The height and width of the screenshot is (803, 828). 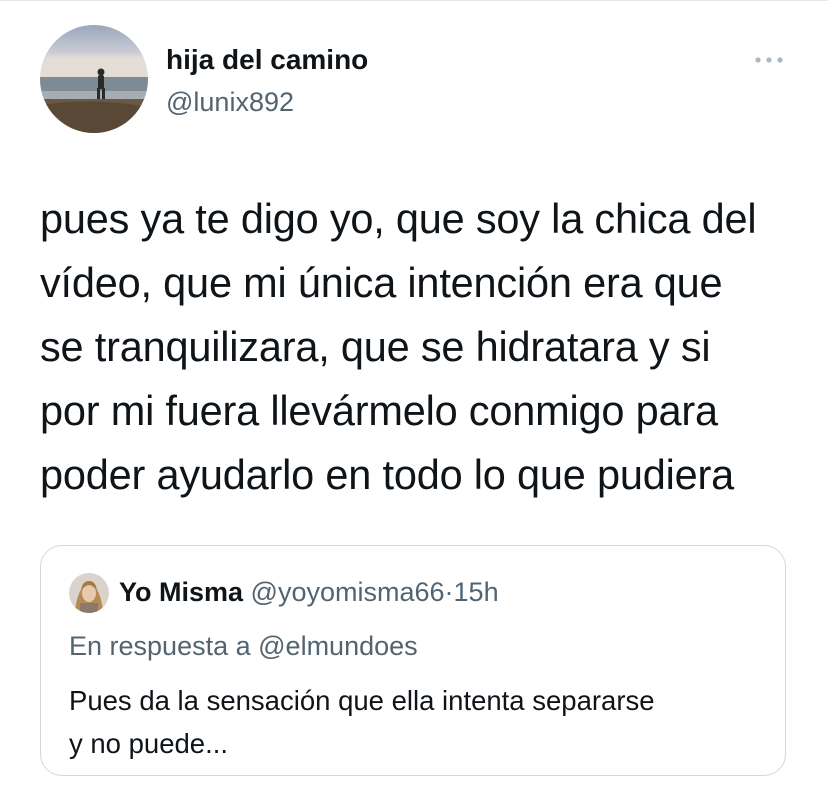 I want to click on tweet-text-line: poder ayudarlo en todo lo que pudiera, so click(x=387, y=474).